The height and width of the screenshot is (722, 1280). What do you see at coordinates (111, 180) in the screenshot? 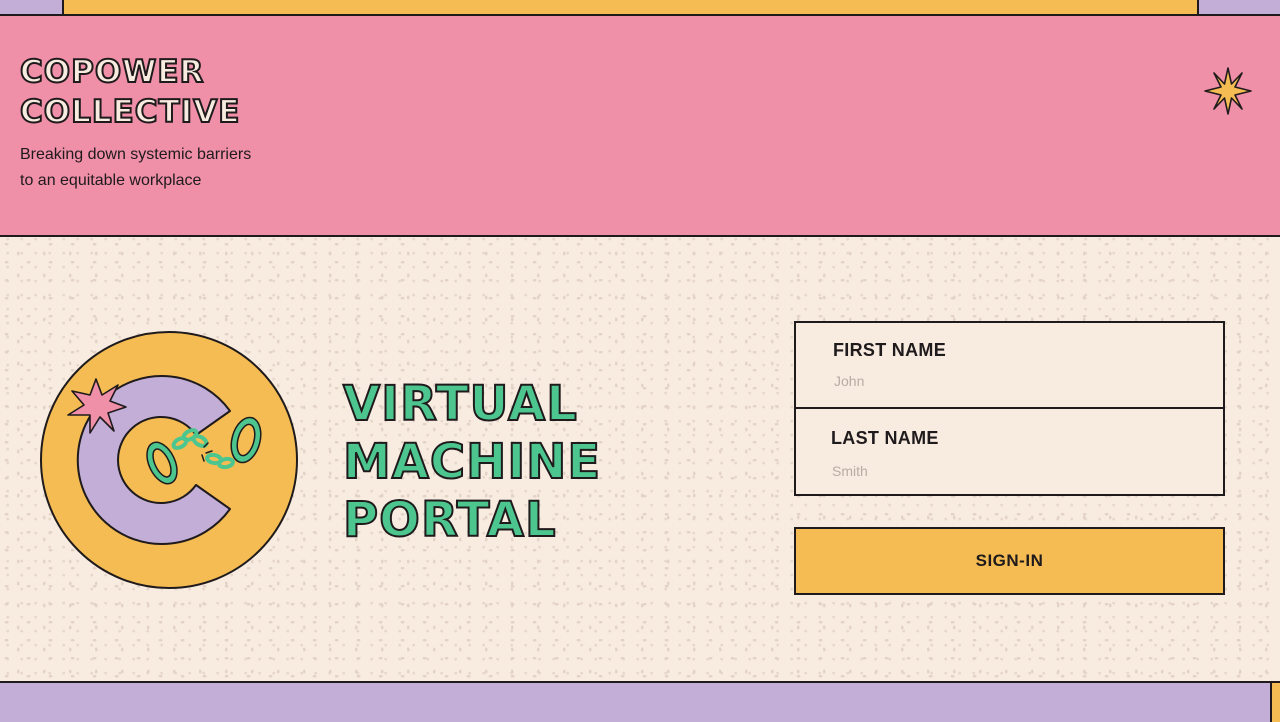
I see `tagline-line-2: to an equitable workplace` at bounding box center [111, 180].